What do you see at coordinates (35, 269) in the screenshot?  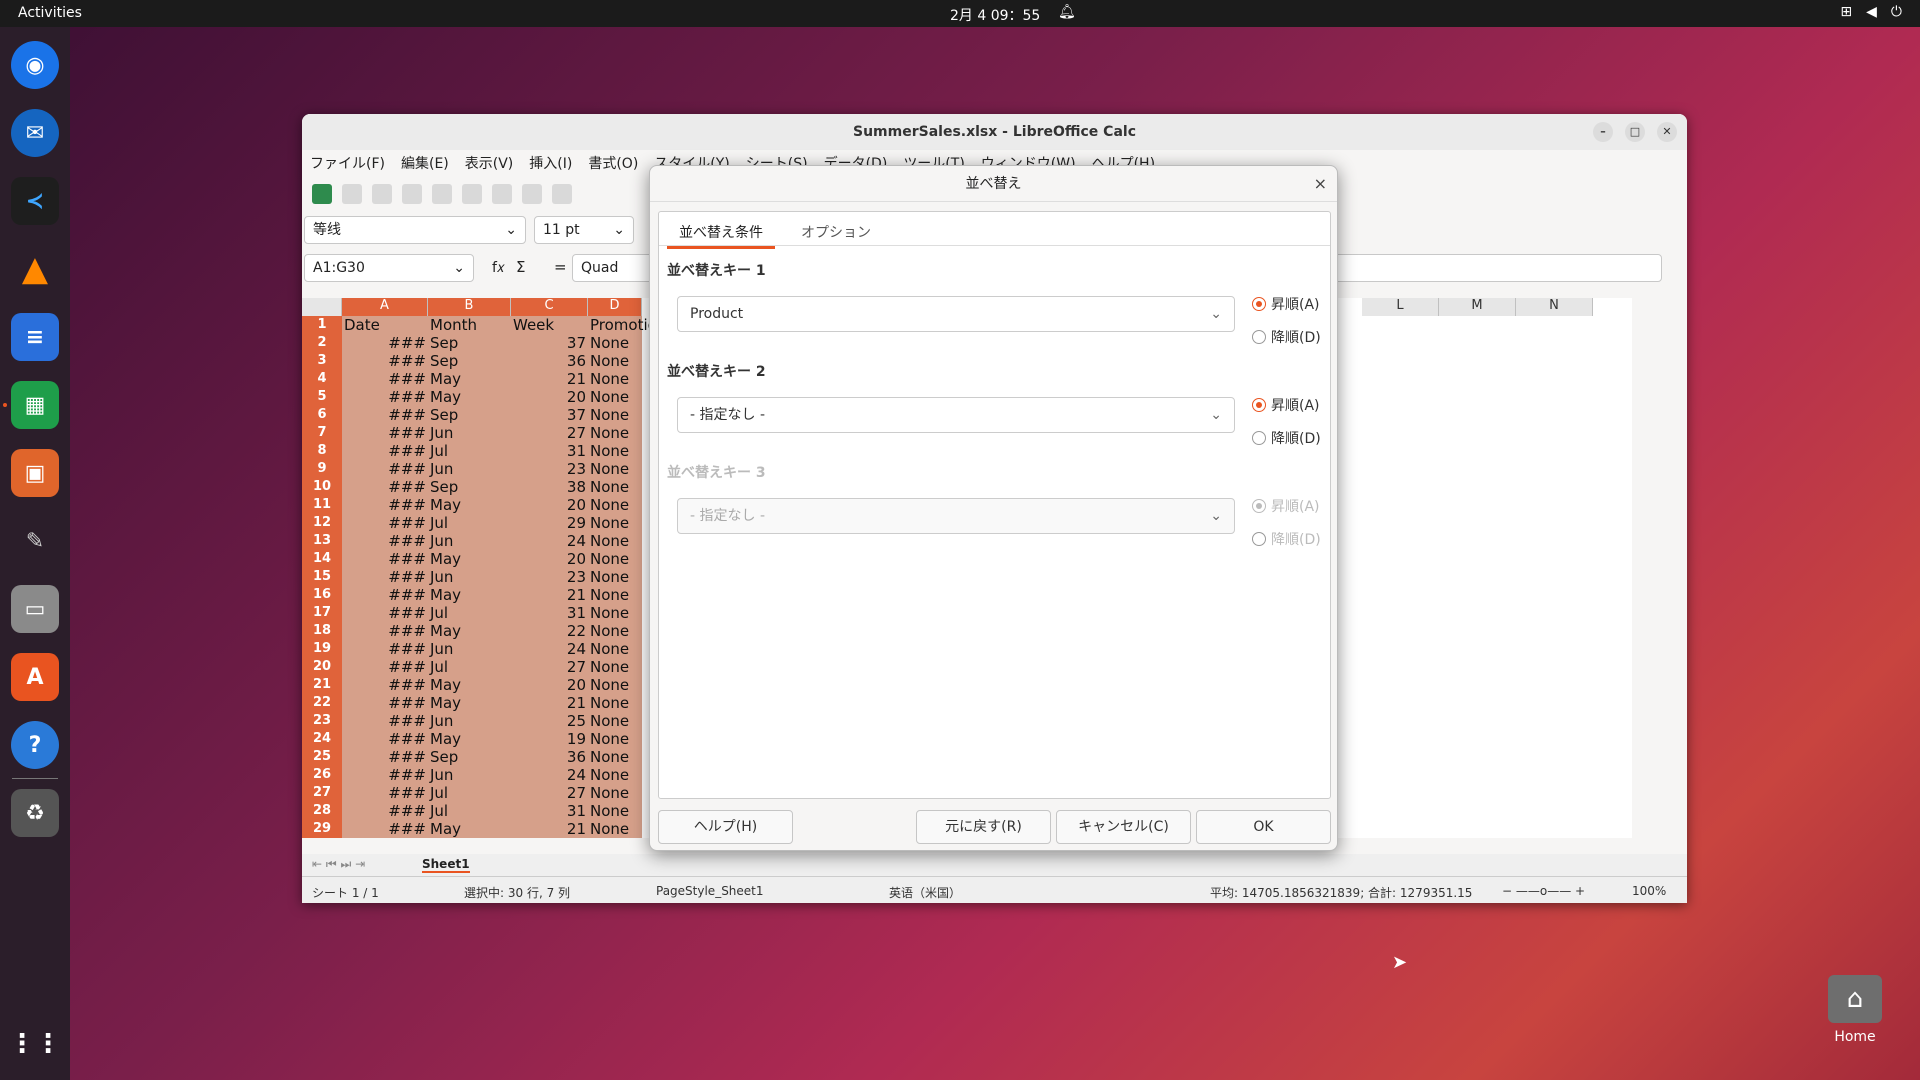 I see `vlc-icon: ▲` at bounding box center [35, 269].